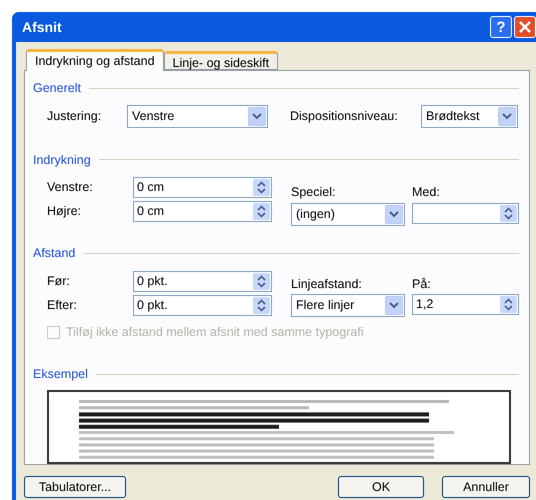  I want to click on close-icon, so click(525, 27).